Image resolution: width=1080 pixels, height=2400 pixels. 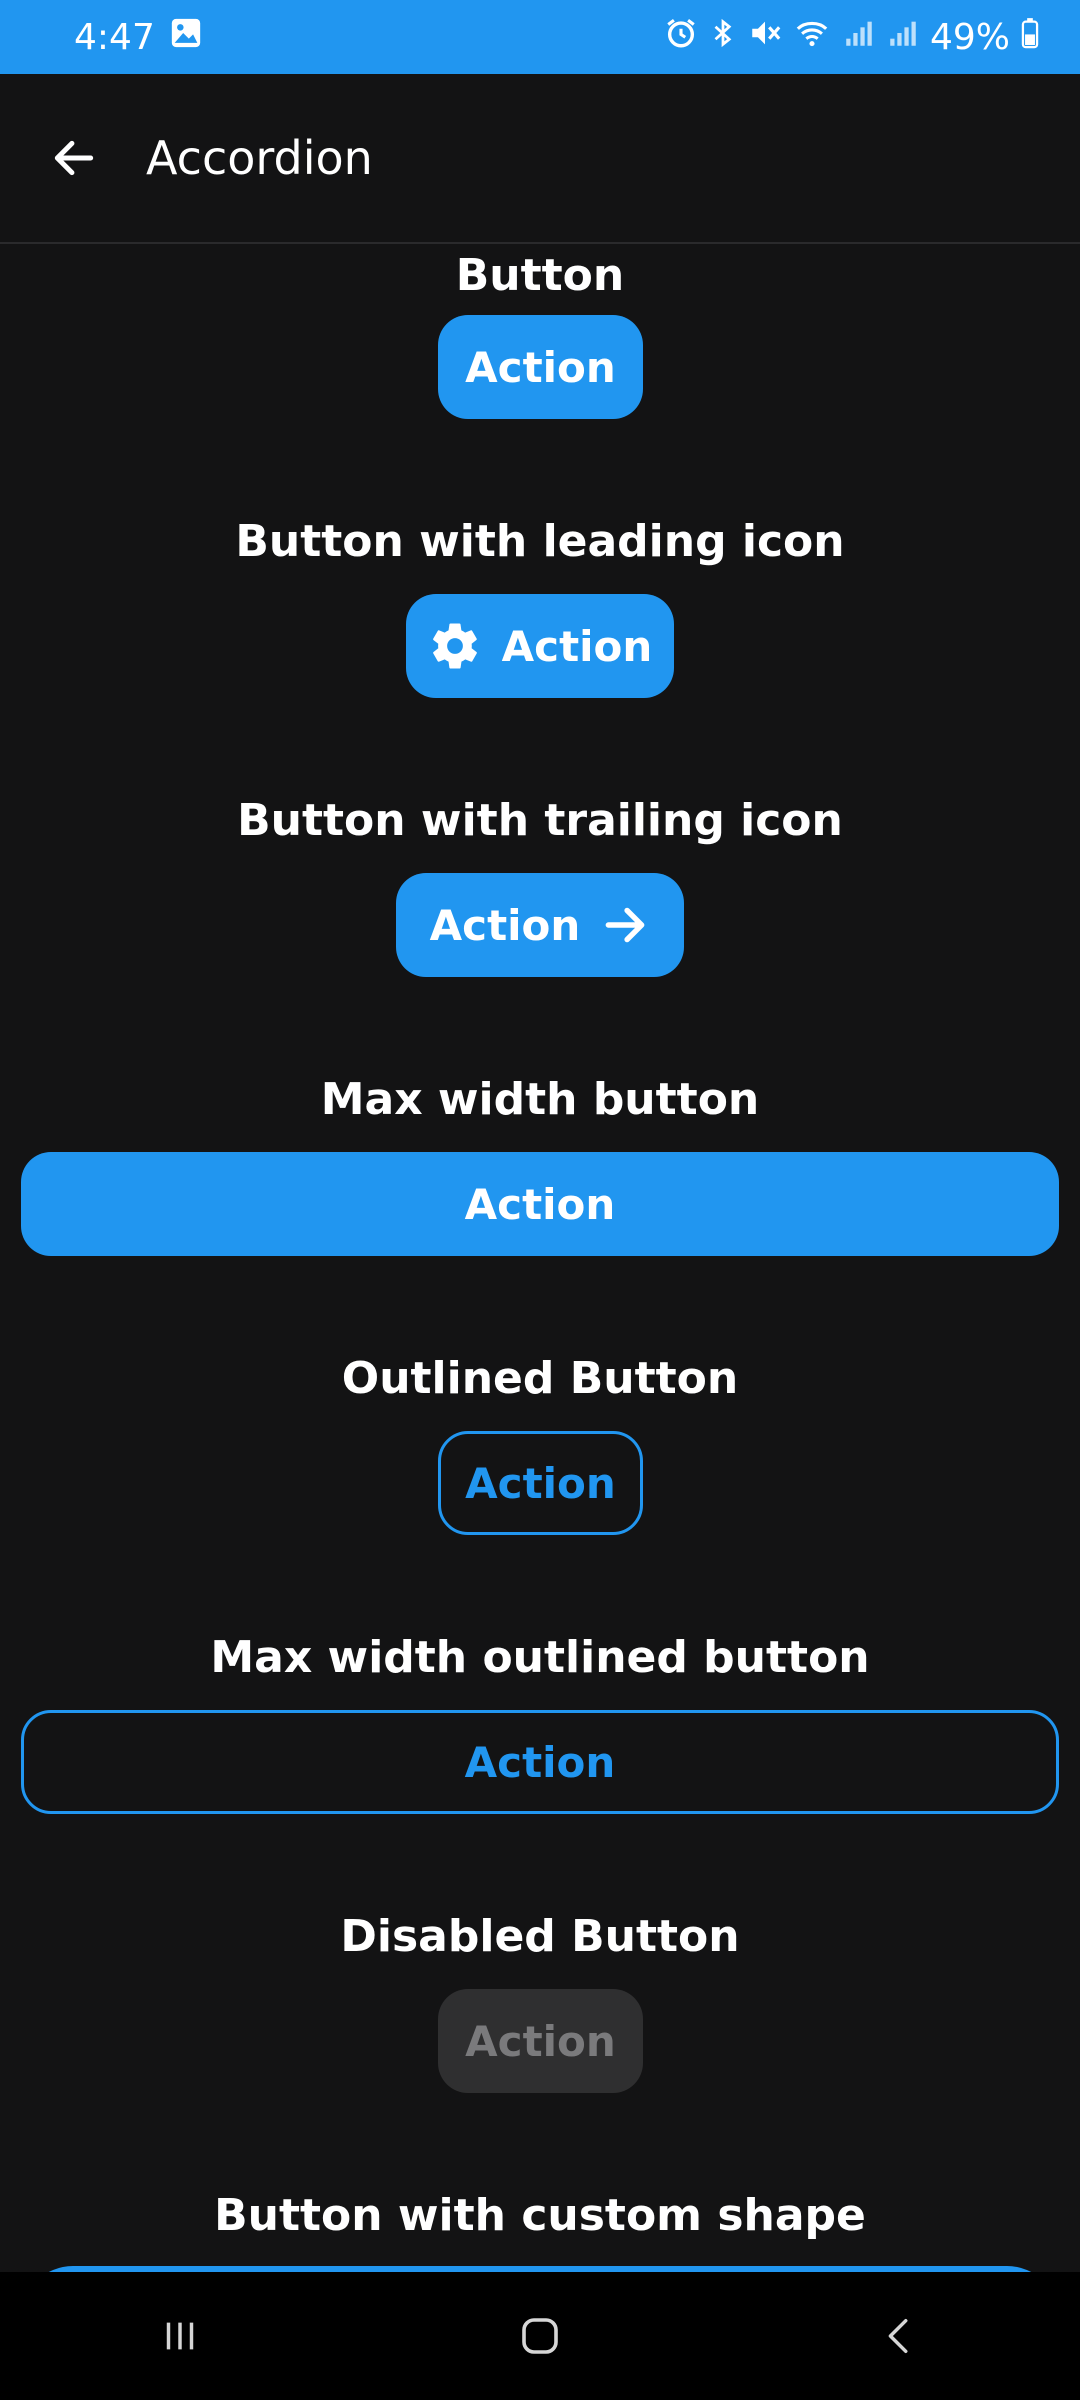 What do you see at coordinates (540, 159) in the screenshot?
I see `app-bar: Accordion` at bounding box center [540, 159].